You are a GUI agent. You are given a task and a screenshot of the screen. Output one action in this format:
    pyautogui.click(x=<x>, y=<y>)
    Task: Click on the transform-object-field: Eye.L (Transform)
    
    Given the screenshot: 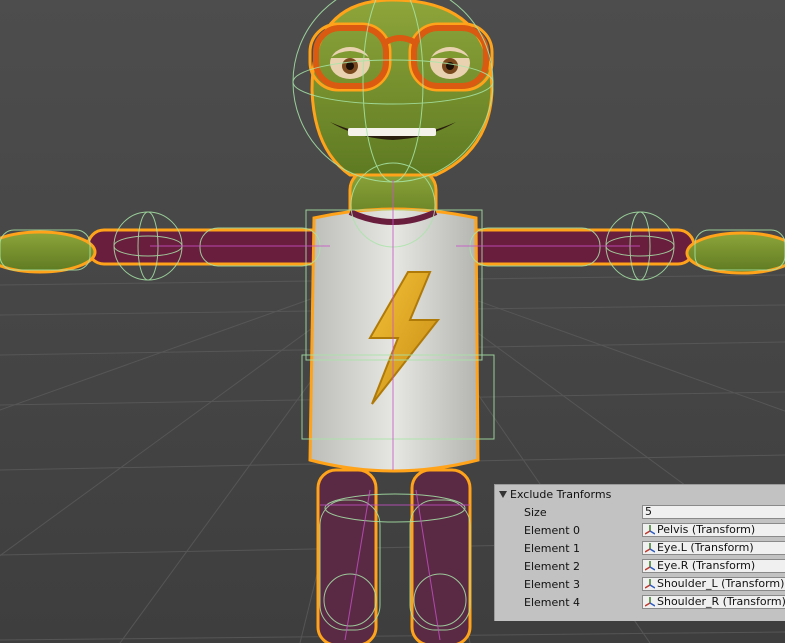 What is the action you would take?
    pyautogui.click(x=713, y=548)
    